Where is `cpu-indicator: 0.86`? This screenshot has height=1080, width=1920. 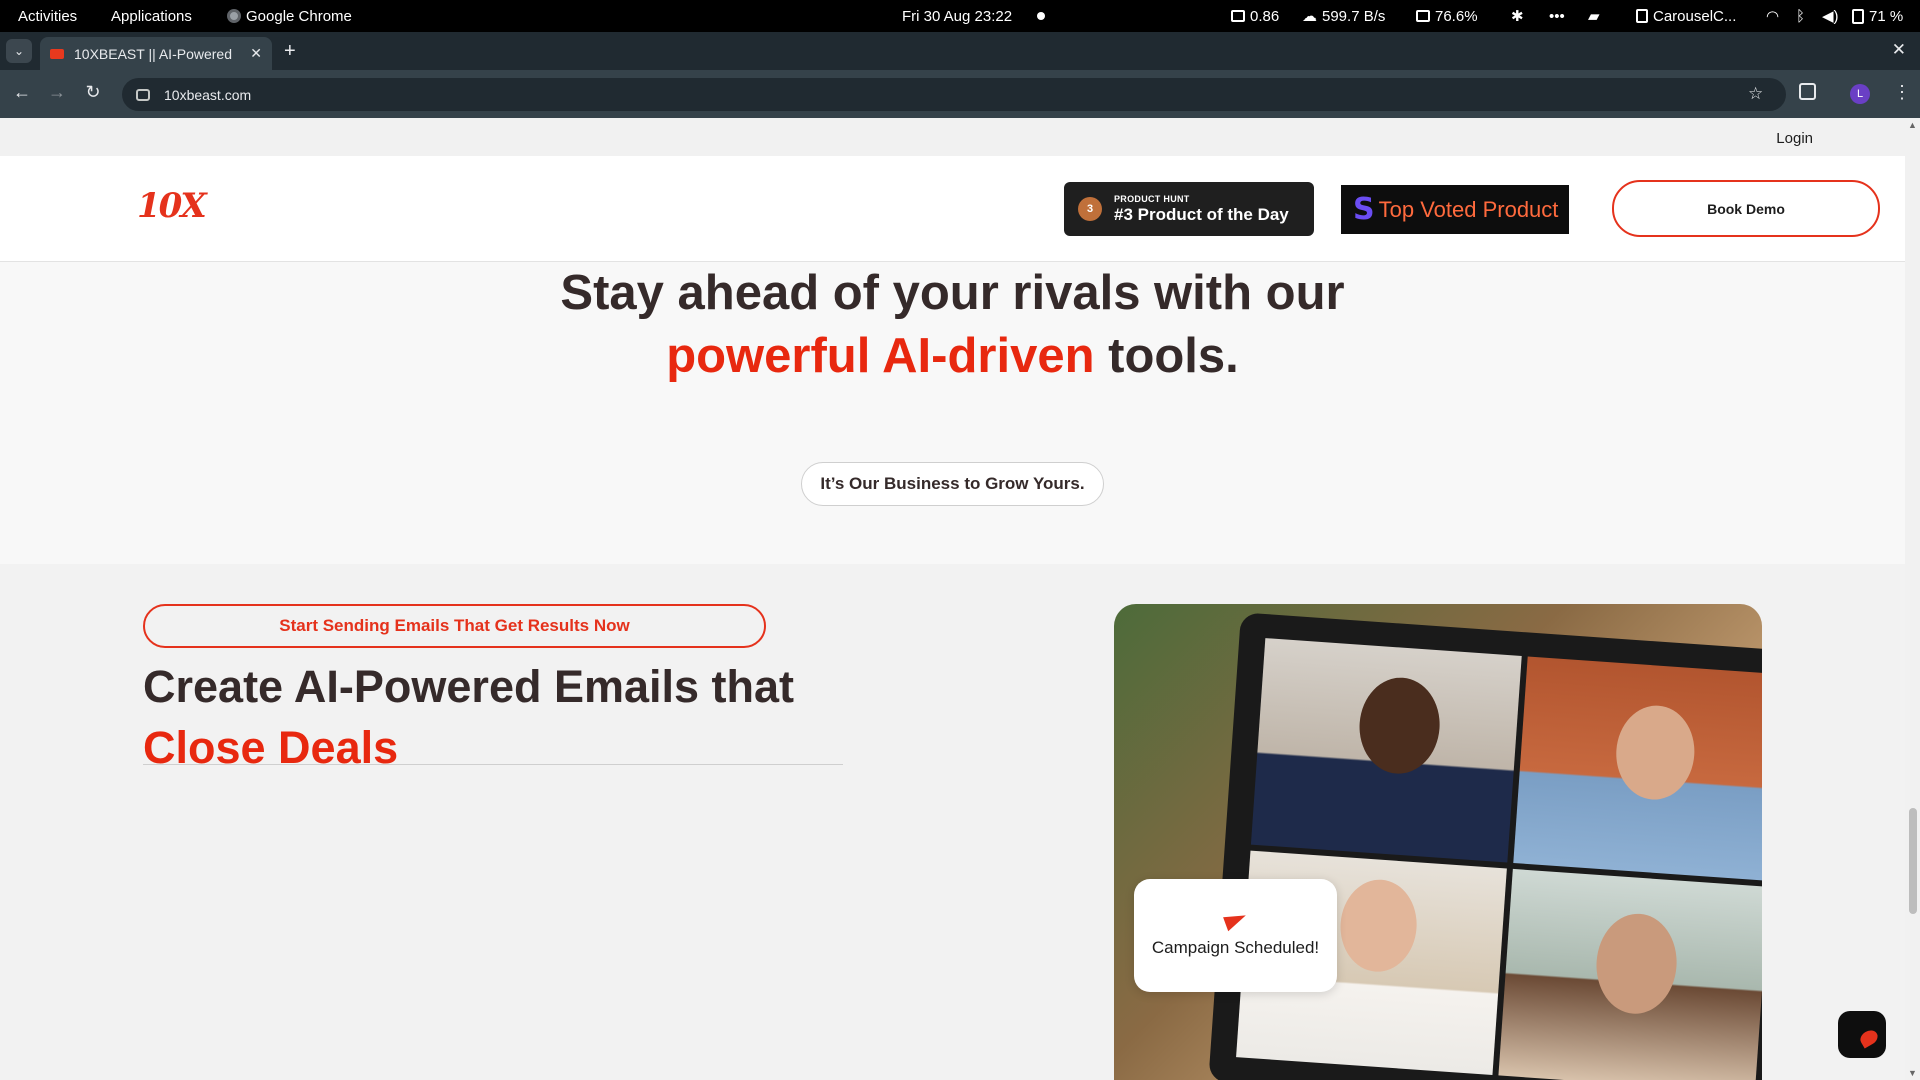
cpu-indicator: 0.86 is located at coordinates (1255, 16).